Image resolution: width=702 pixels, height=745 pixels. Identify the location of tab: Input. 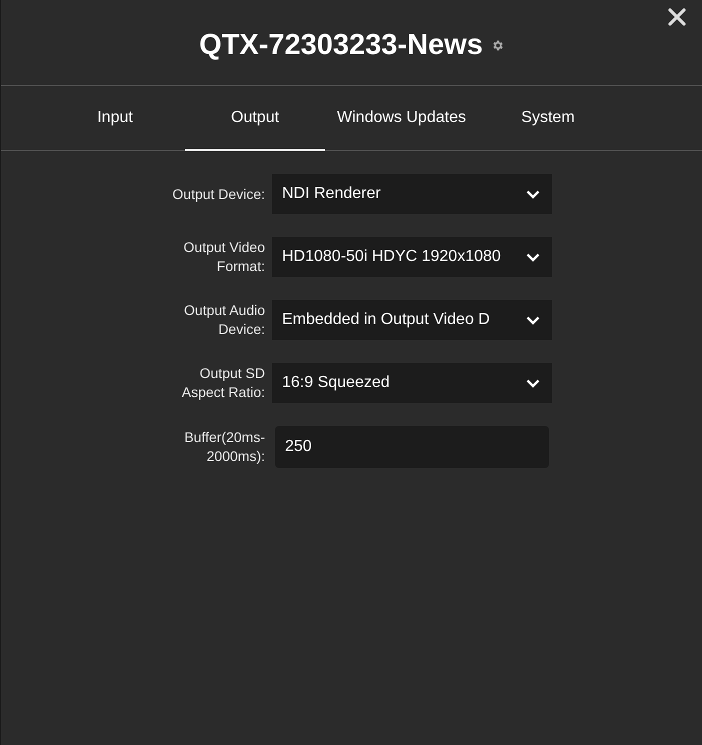
(115, 118).